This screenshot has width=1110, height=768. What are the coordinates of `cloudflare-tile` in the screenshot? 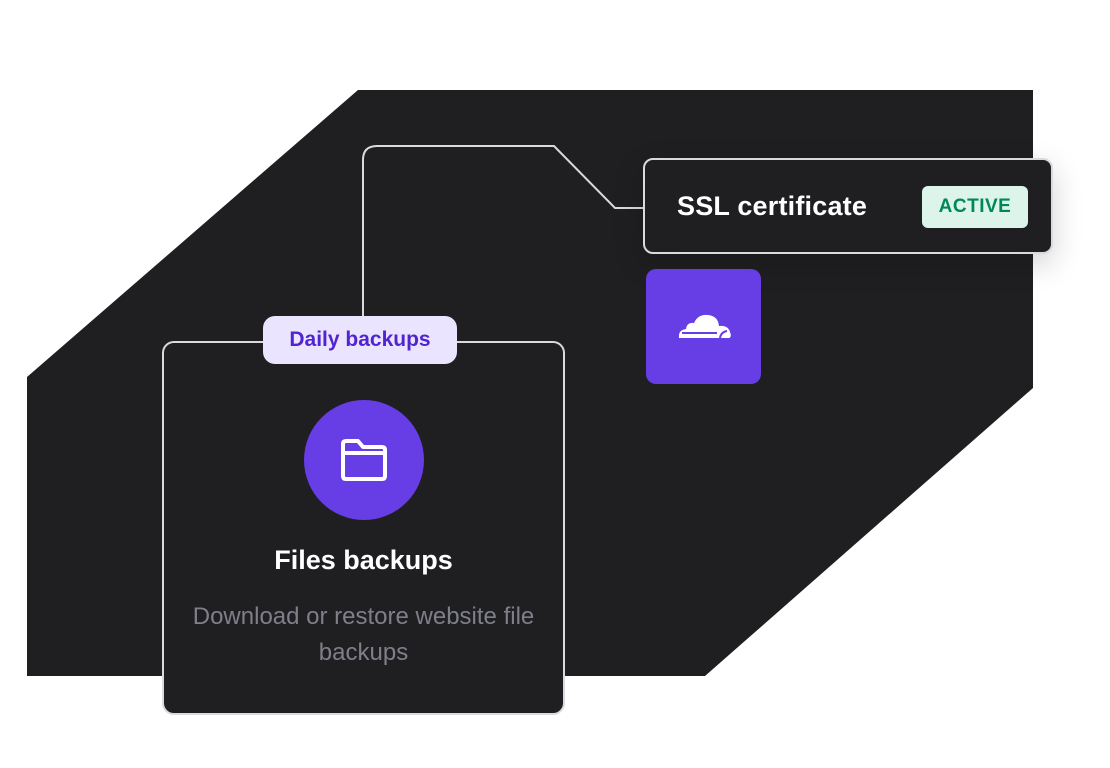 It's located at (703, 326).